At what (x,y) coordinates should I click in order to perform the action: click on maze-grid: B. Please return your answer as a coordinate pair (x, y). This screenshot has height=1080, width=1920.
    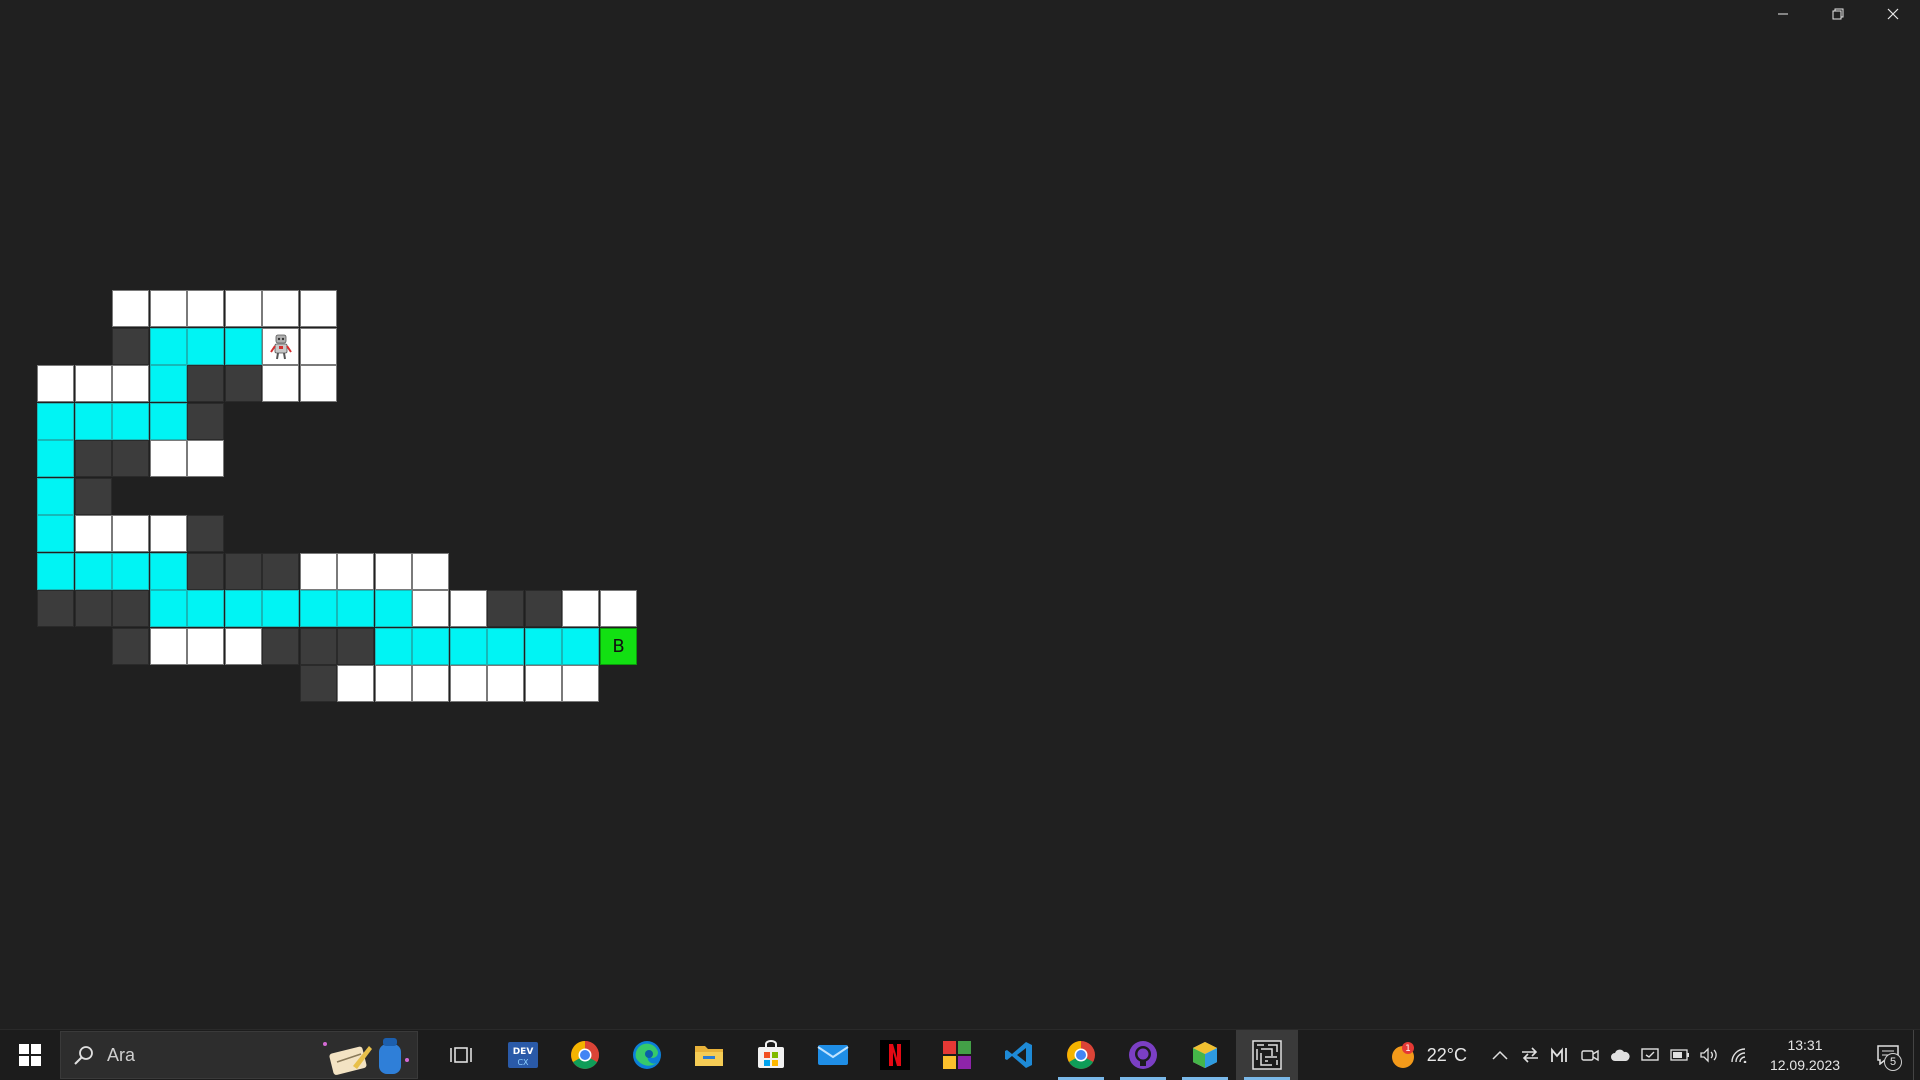
    Looking at the image, I should click on (337, 497).